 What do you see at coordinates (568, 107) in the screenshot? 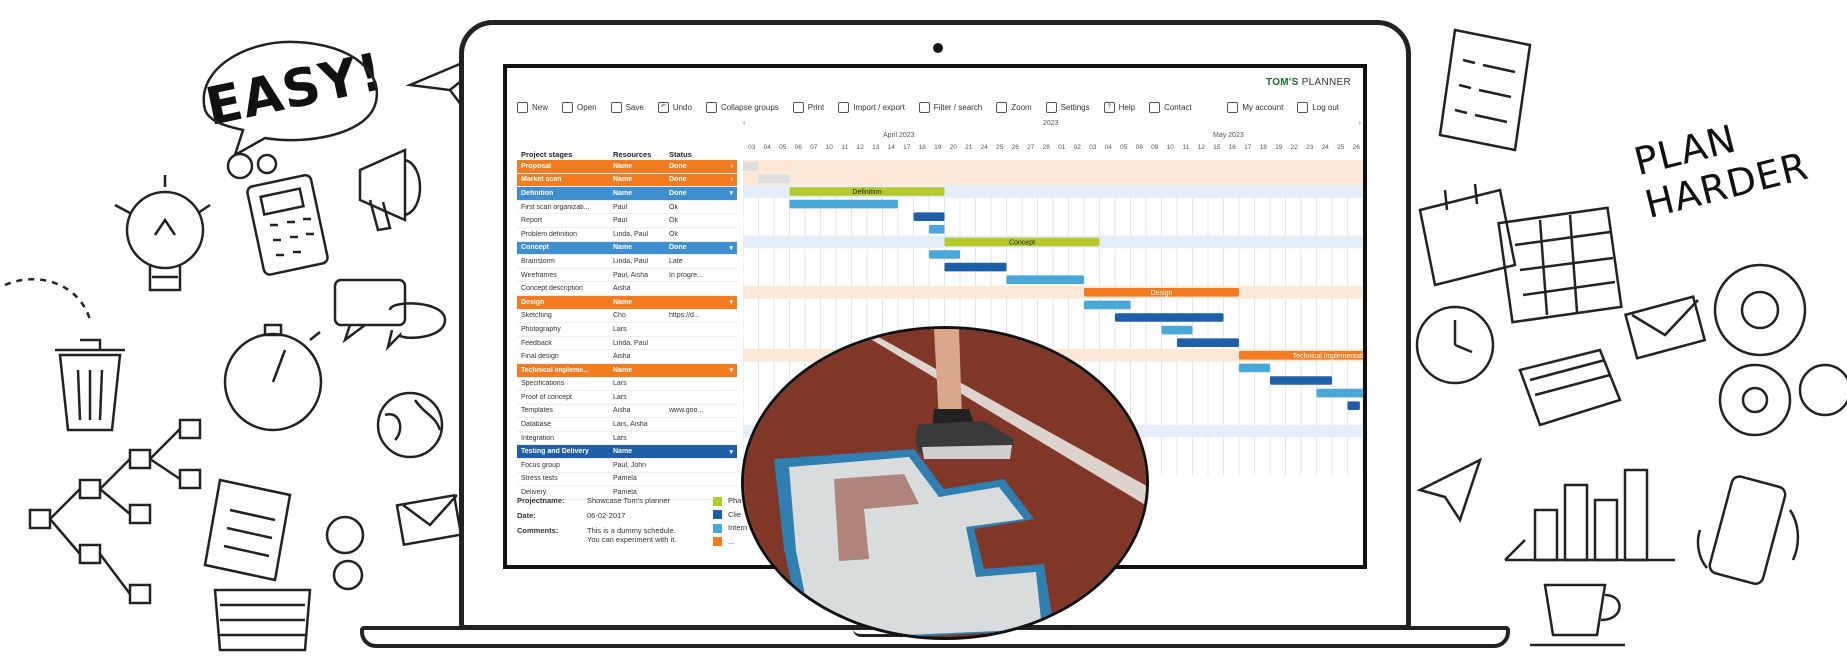
I see `folder-icon` at bounding box center [568, 107].